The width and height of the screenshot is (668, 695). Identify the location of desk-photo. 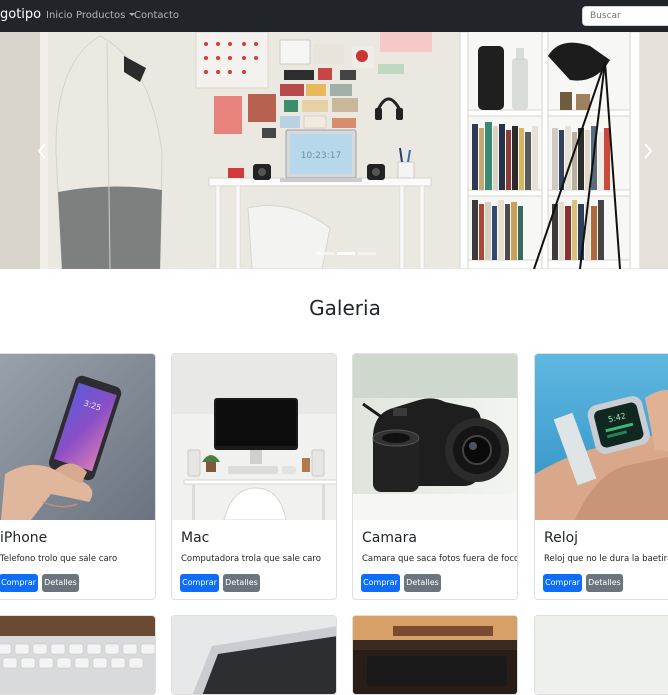
(435, 655).